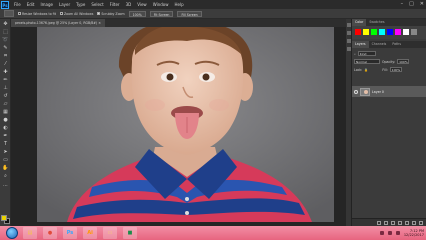 Image resolution: width=426 pixels, height=240 pixels. What do you see at coordinates (213, 233) in the screenshot?
I see `taskbar: ▤ ● Ps Ai ▭ ■ 7:12 PM 12/22/2017` at bounding box center [213, 233].